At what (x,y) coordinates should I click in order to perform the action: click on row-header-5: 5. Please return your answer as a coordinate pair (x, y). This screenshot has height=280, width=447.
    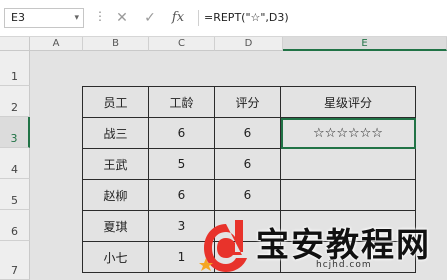
    Looking at the image, I should click on (15, 194).